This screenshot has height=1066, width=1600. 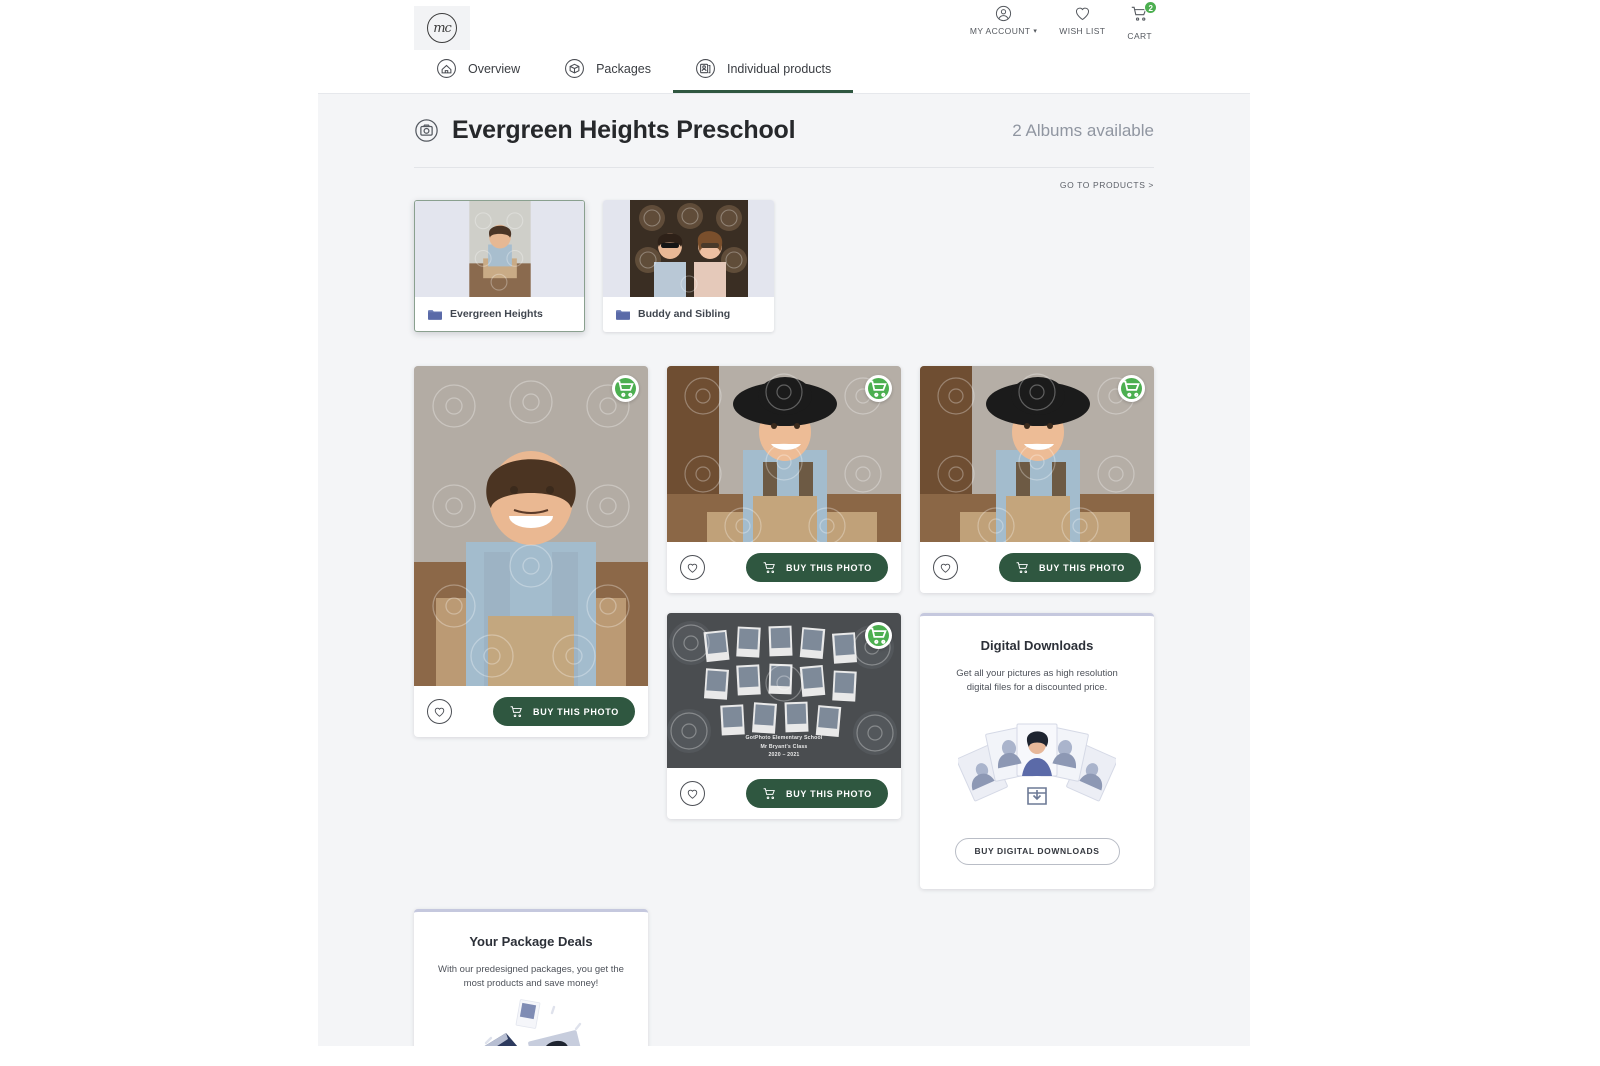 What do you see at coordinates (1139, 36) in the screenshot?
I see `cart-label: CART` at bounding box center [1139, 36].